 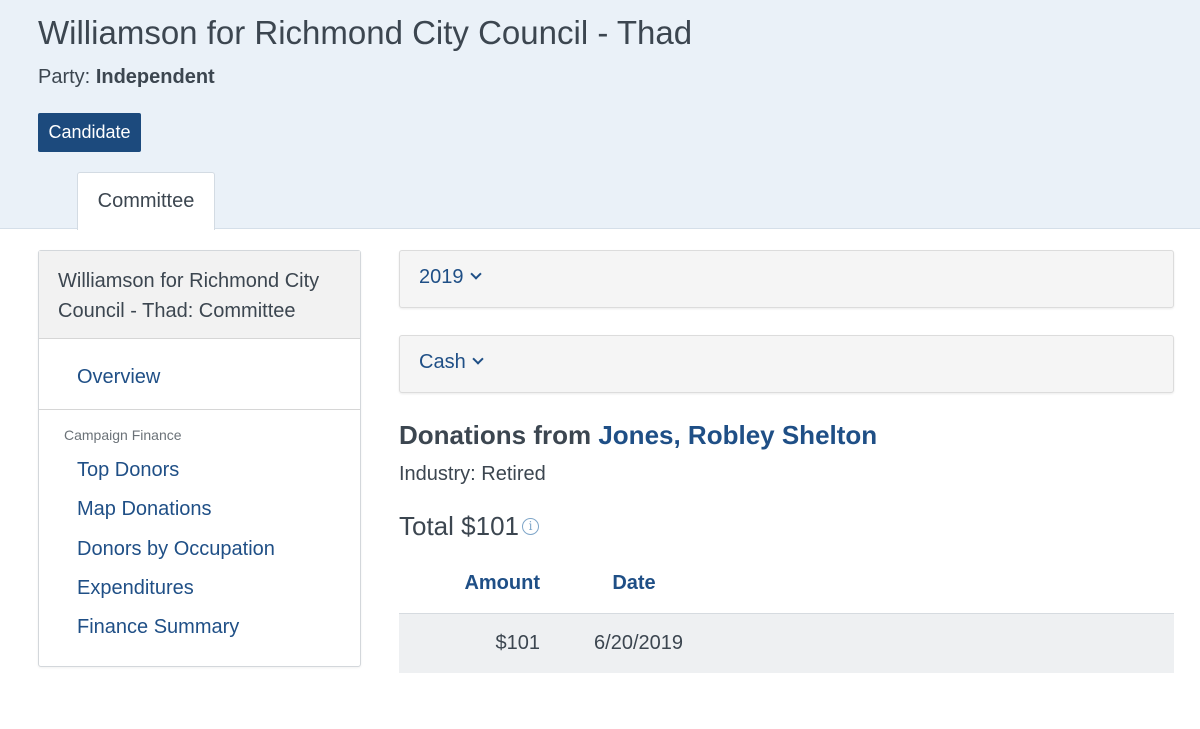 I want to click on industry-line: Industry: Retired, so click(x=472, y=474).